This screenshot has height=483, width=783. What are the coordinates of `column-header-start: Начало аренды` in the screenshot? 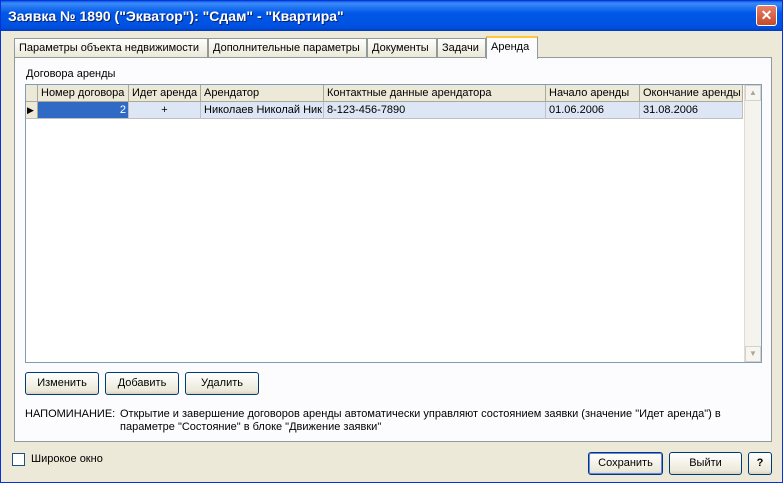 It's located at (593, 93).